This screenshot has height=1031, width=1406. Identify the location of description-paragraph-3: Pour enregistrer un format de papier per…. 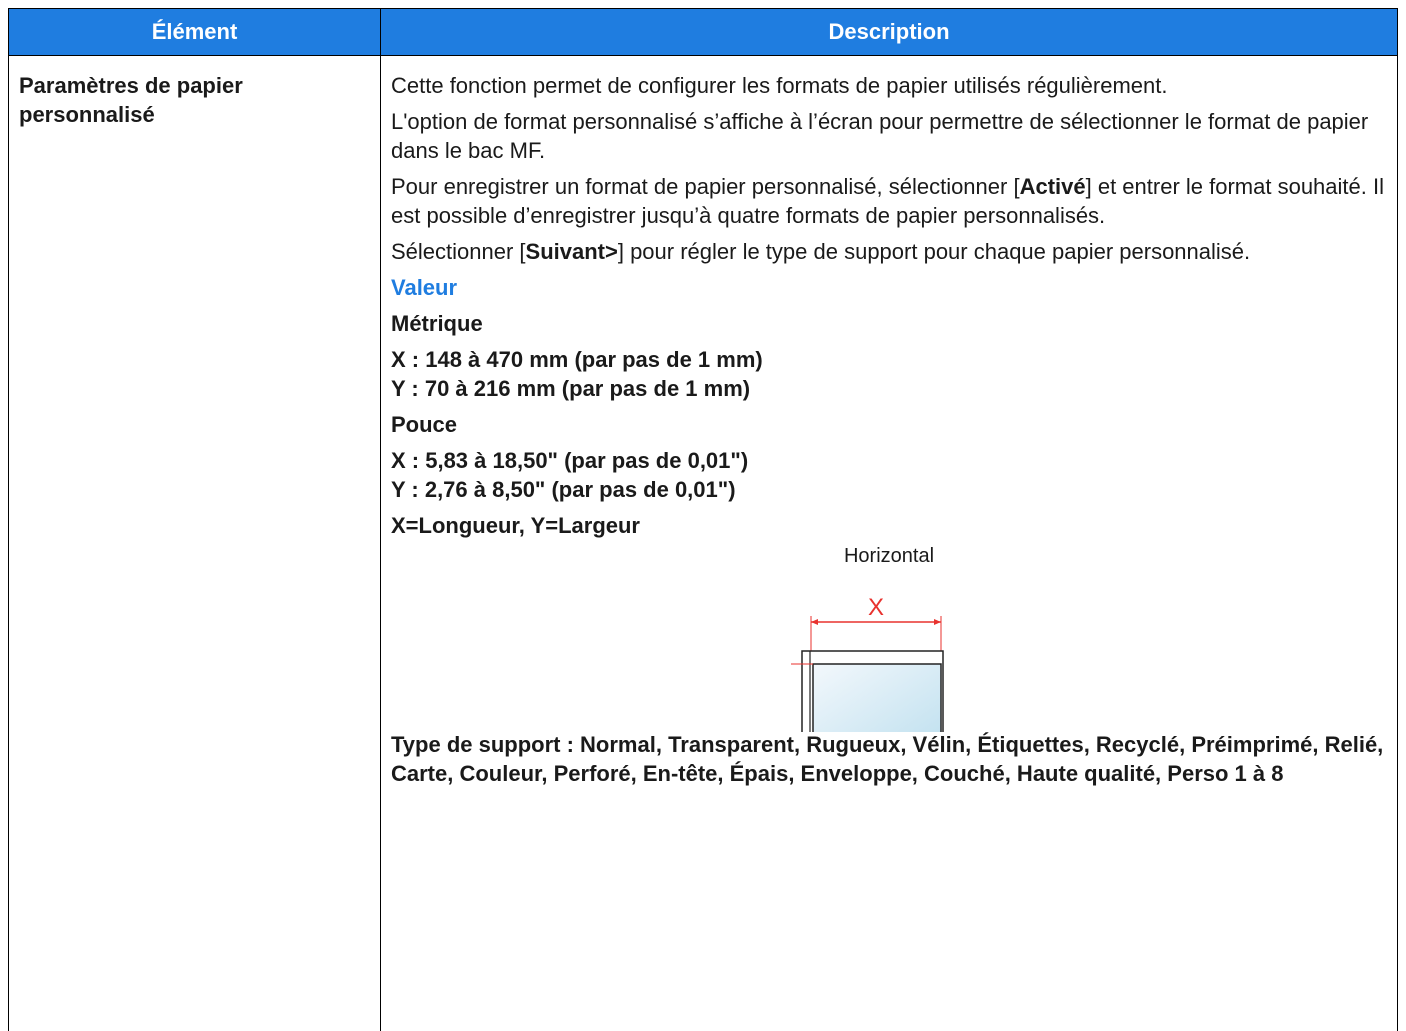
(889, 201).